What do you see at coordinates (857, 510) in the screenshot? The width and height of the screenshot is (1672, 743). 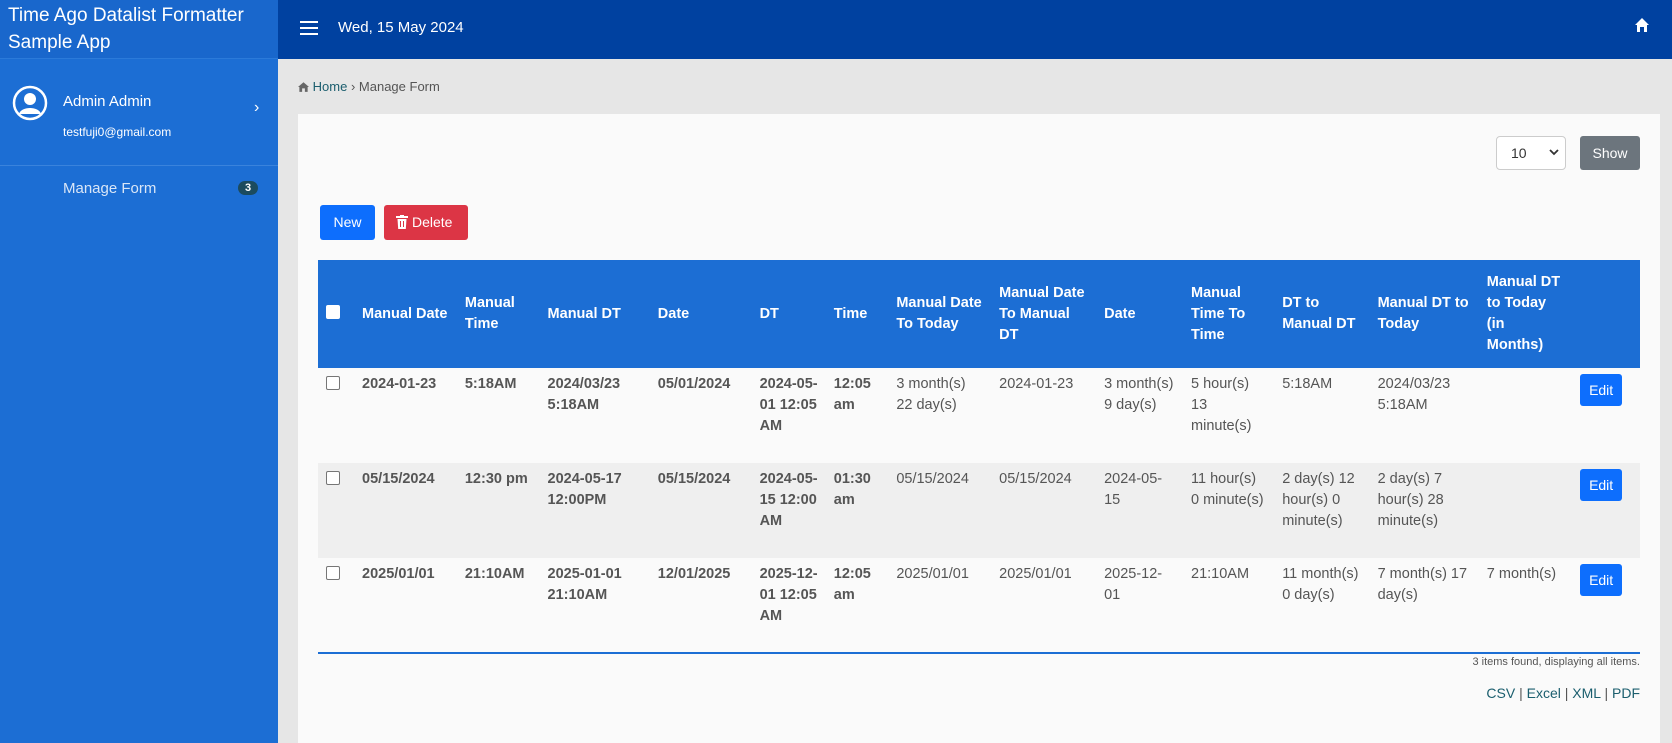 I see `table-cell: 01:30 am` at bounding box center [857, 510].